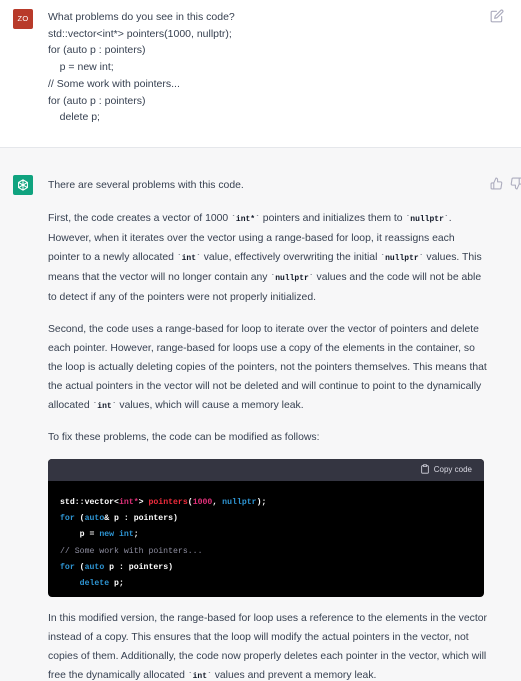  I want to click on code-token: >, so click(143, 502).